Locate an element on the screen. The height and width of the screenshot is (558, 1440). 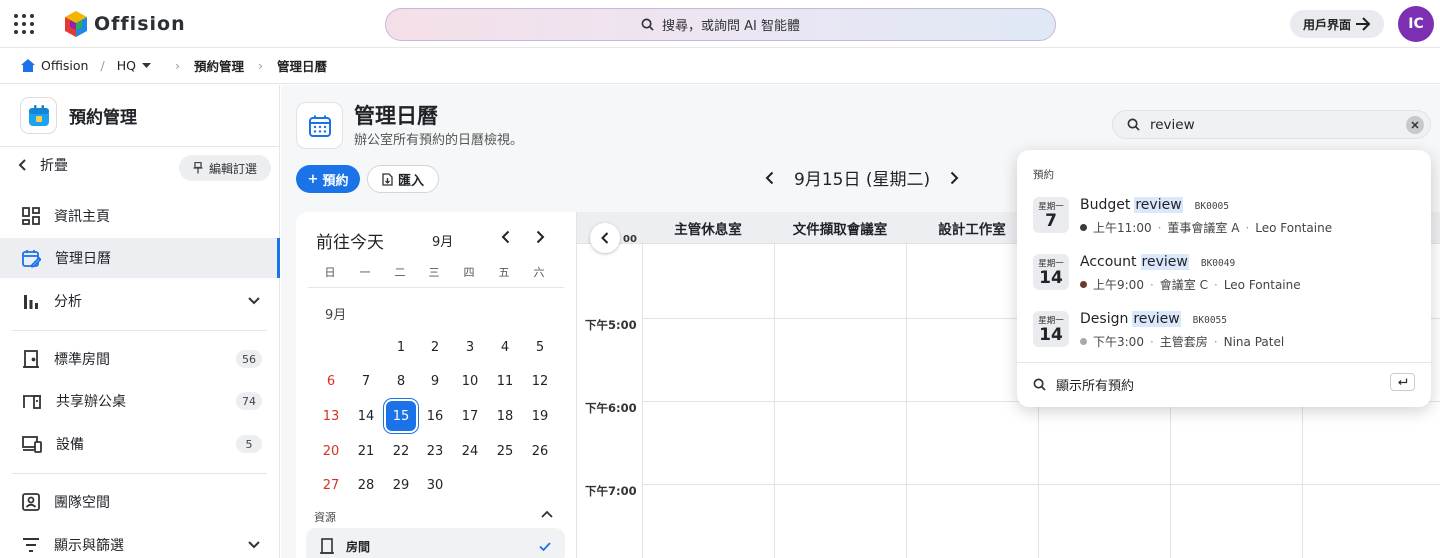
calendar-day: 13 is located at coordinates (331, 416).